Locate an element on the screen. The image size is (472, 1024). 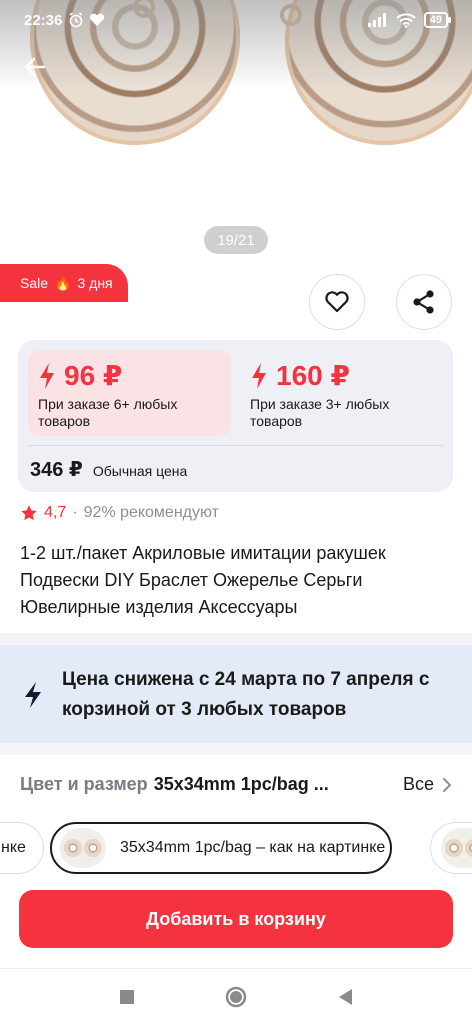
variant-selector: Цвет и размер 35x34mm 1pc/bag ... Все is located at coordinates (236, 784).